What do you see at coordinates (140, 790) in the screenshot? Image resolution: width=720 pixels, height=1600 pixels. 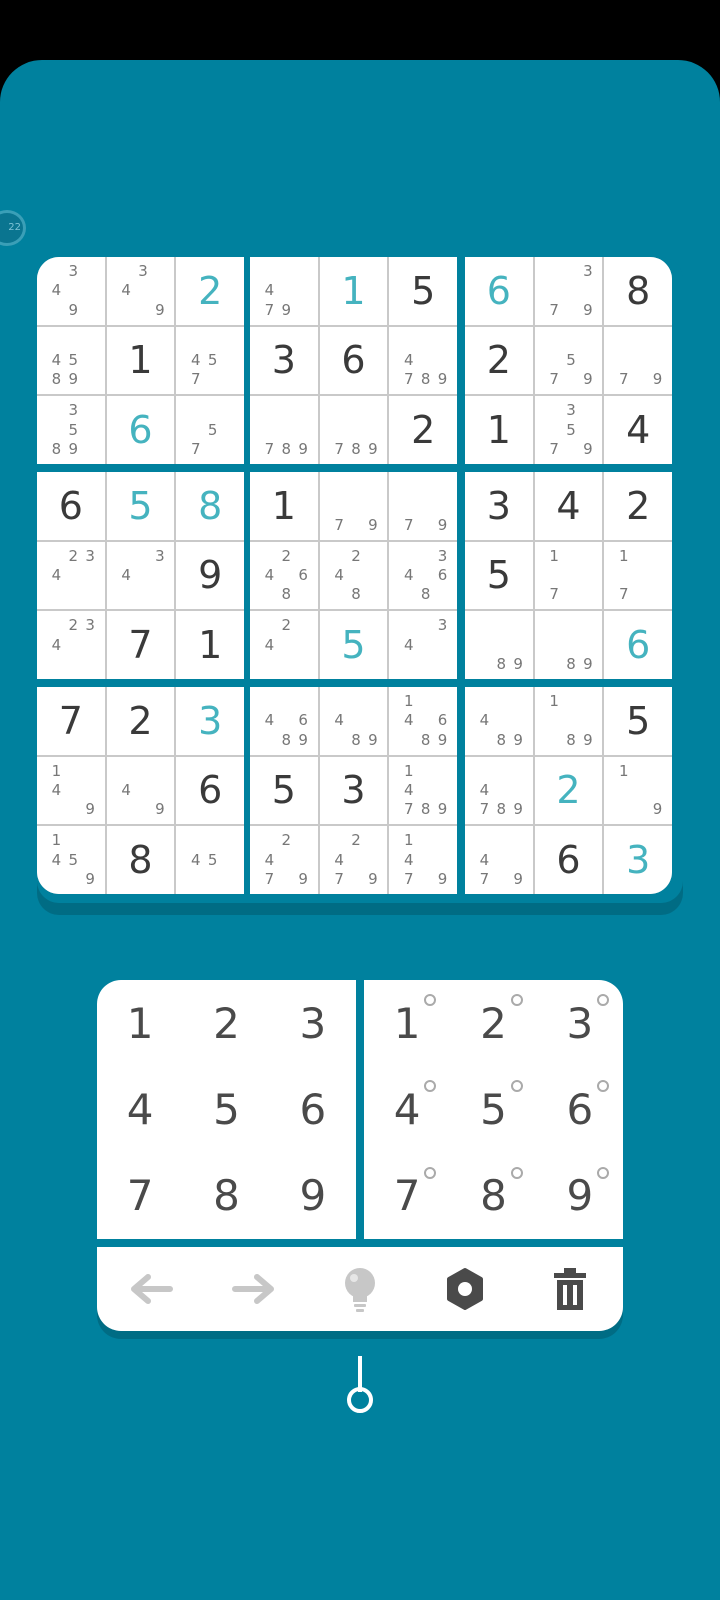 I see `board-cell: 49` at bounding box center [140, 790].